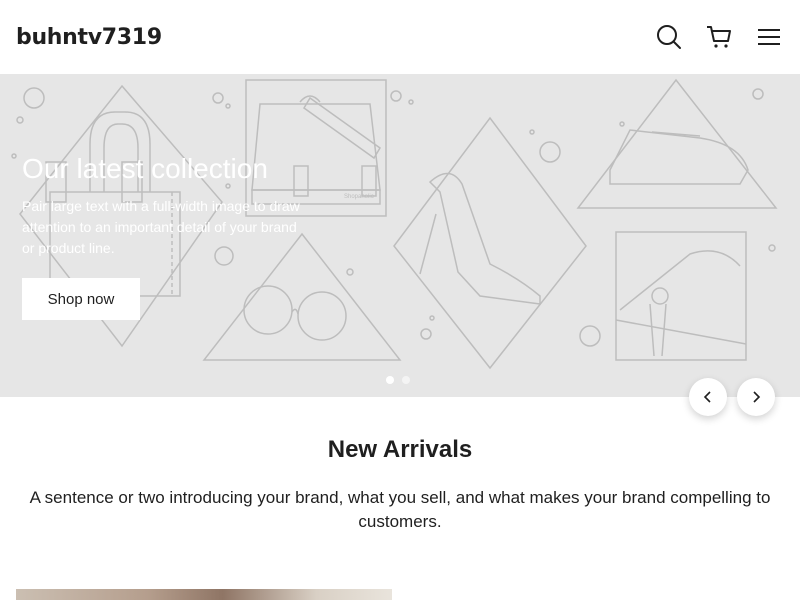 The height and width of the screenshot is (600, 800). What do you see at coordinates (89, 37) in the screenshot?
I see `brand-logo: buhntv7319` at bounding box center [89, 37].